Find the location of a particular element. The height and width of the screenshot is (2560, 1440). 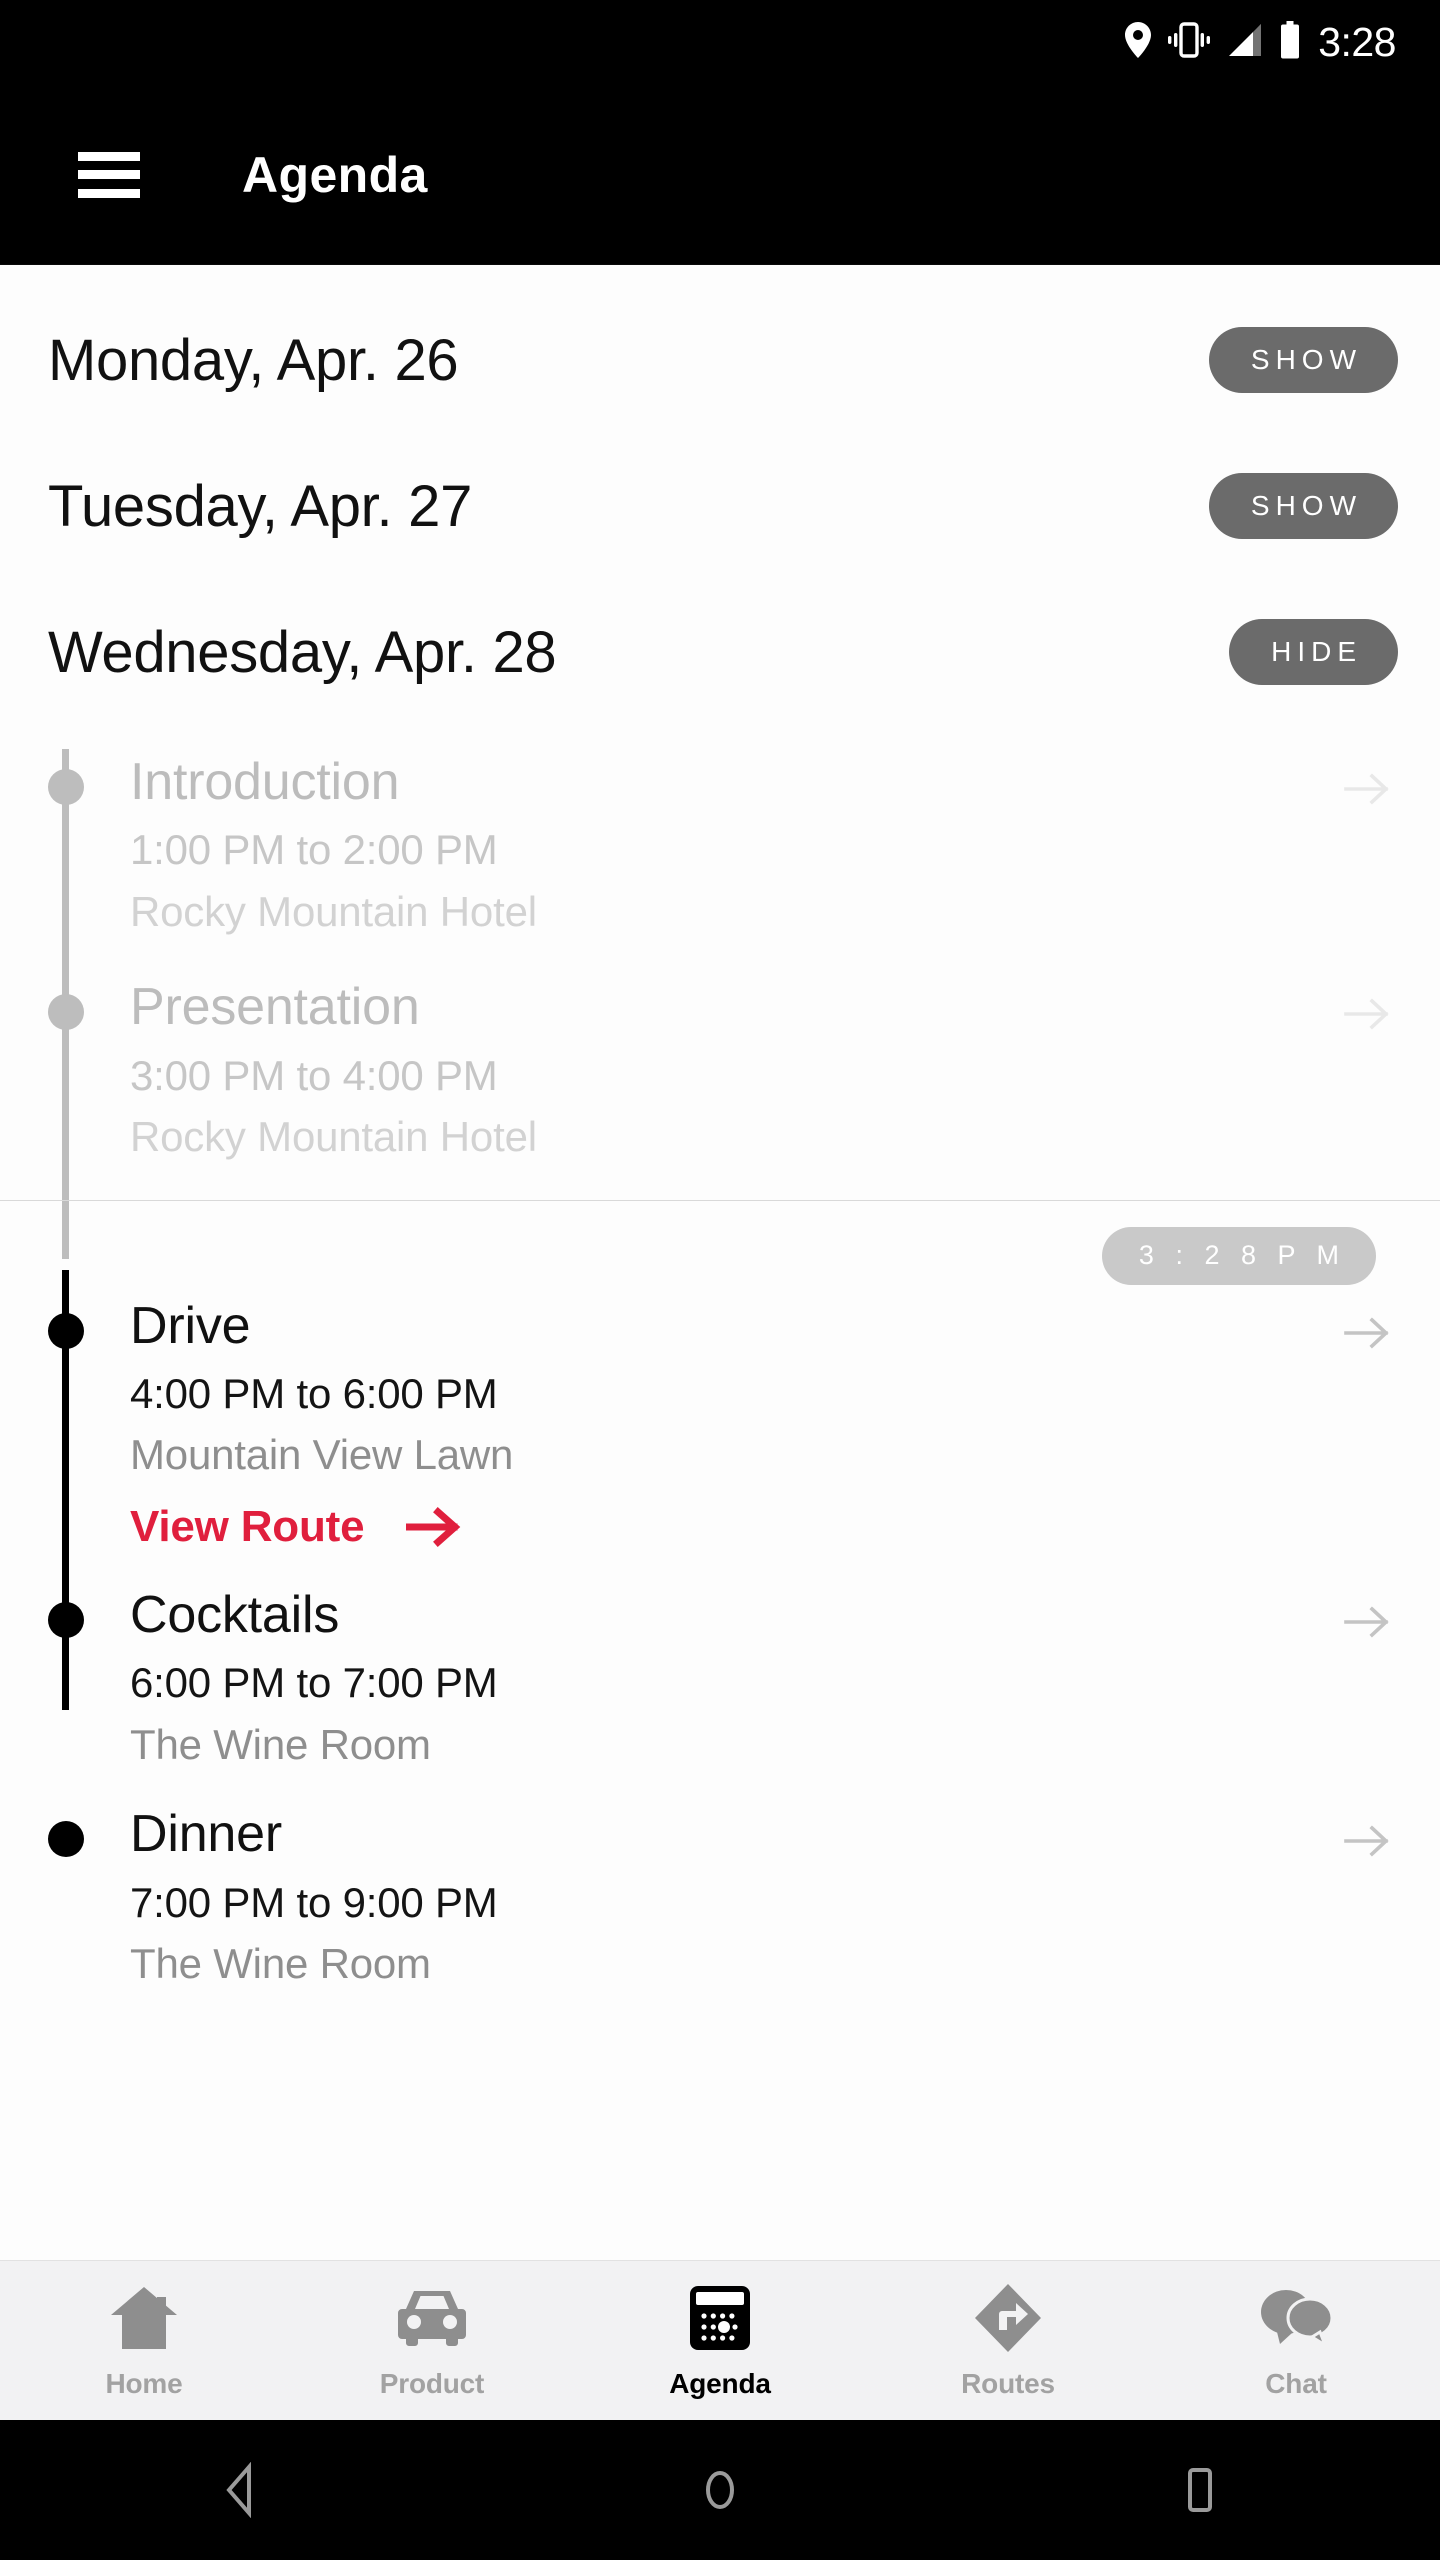

nav-item-agenda: Agenda is located at coordinates (720, 2340).